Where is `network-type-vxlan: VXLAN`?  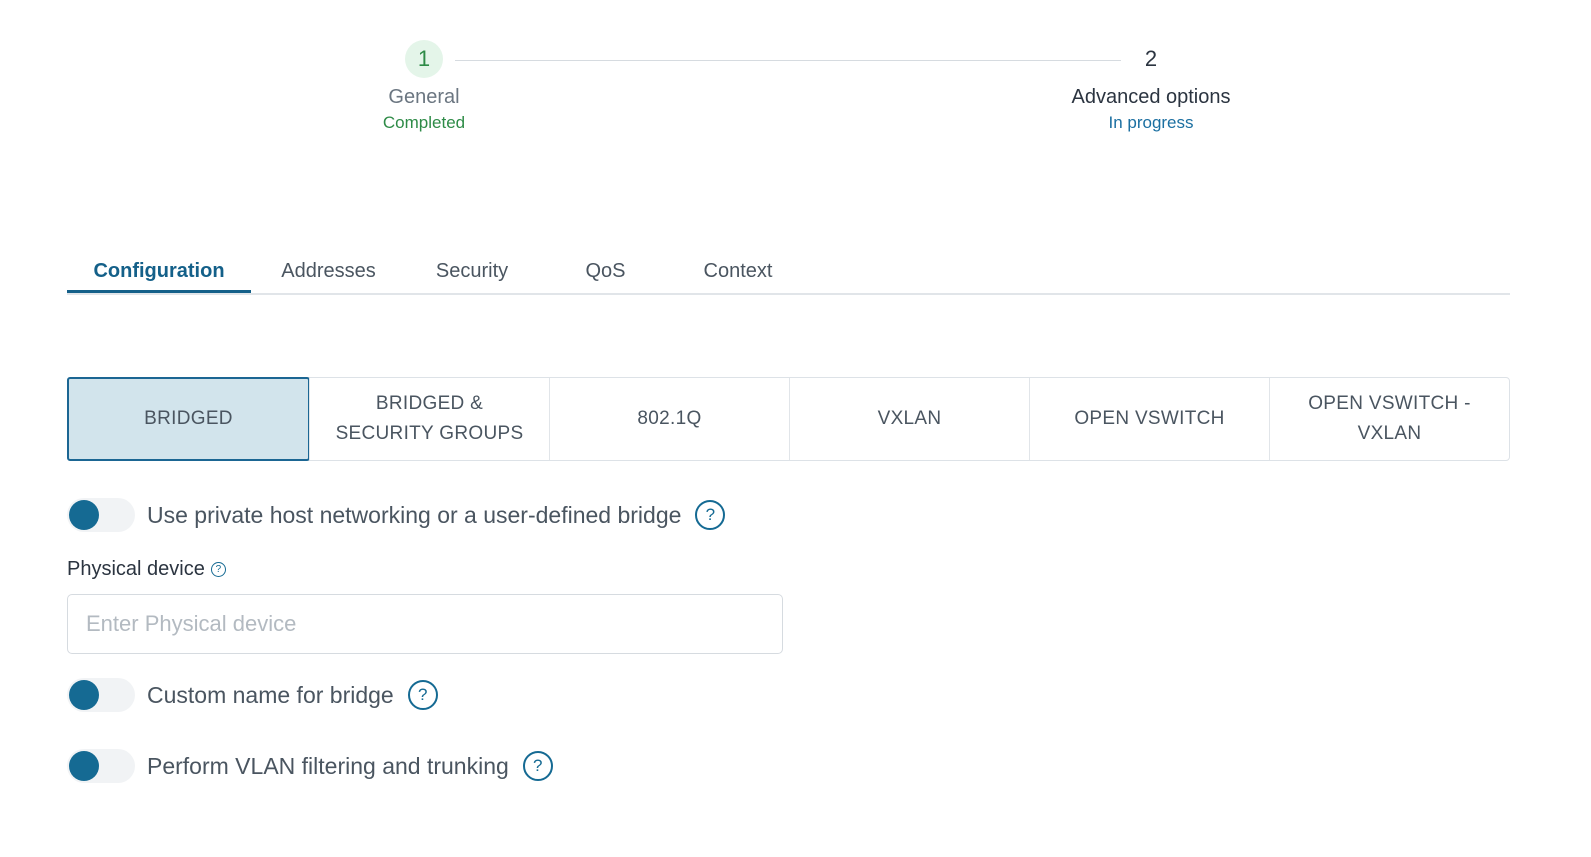 network-type-vxlan: VXLAN is located at coordinates (909, 419).